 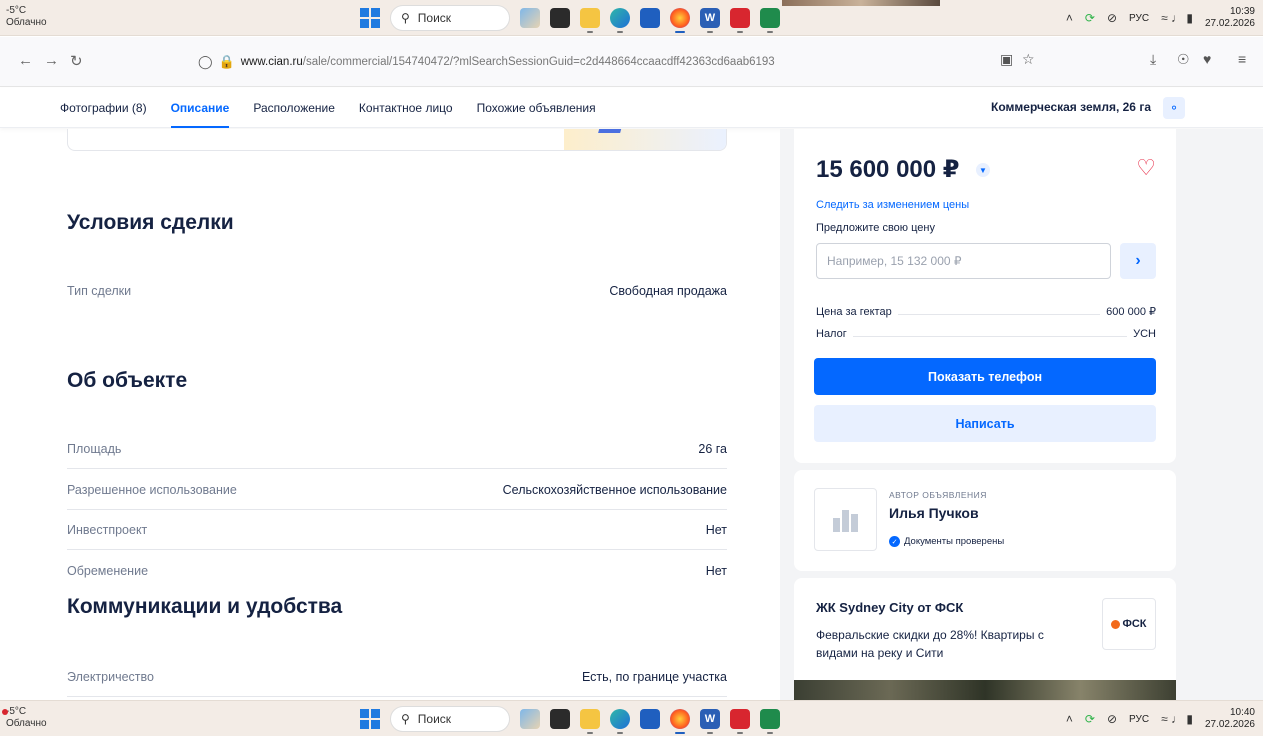 I want to click on ad-title: ЖК Sydney City от ФСК, so click(x=889, y=607).